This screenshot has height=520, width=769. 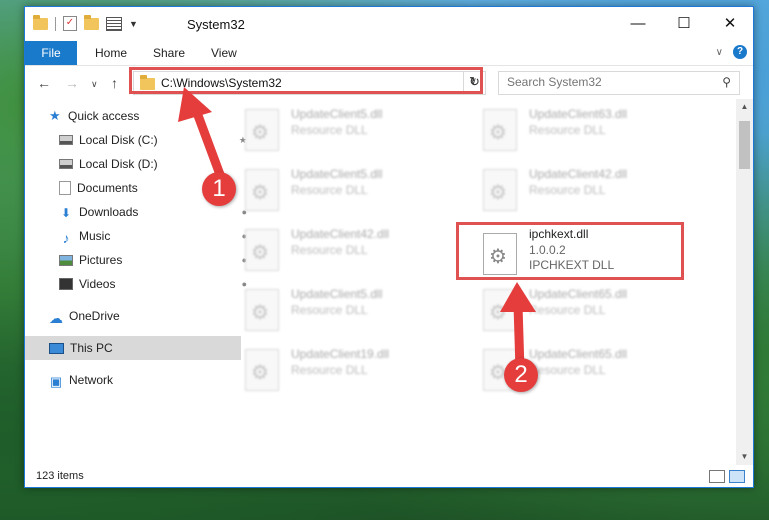 What do you see at coordinates (219, 189) in the screenshot?
I see `step-badge-1: 1` at bounding box center [219, 189].